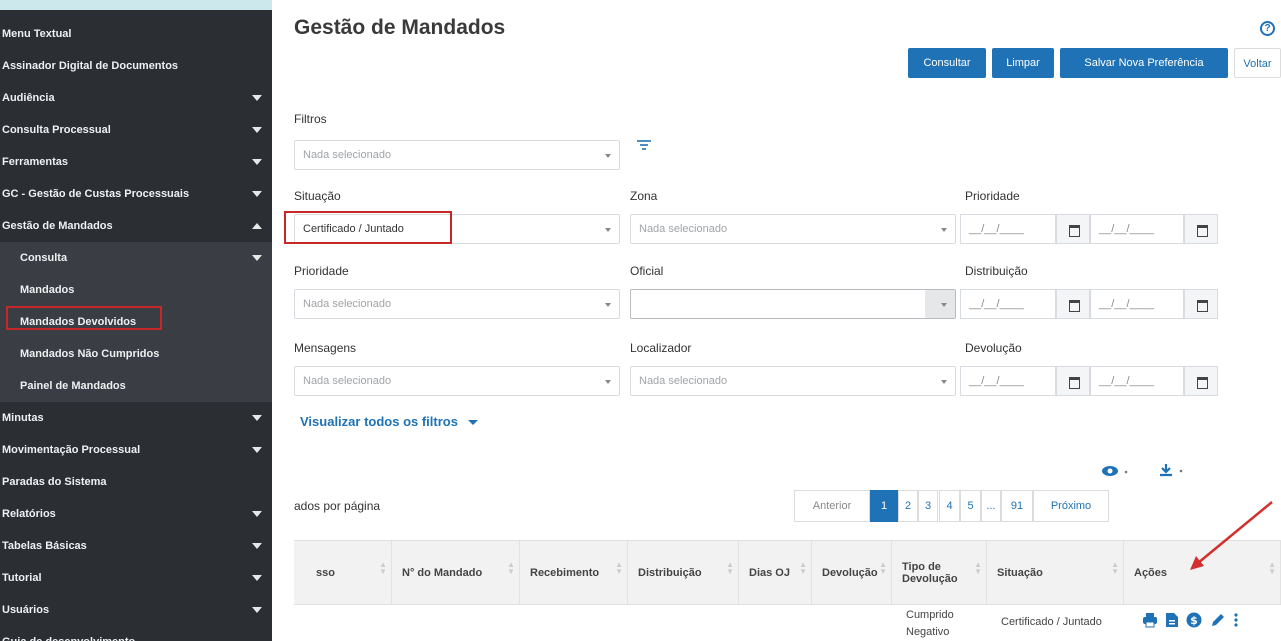  What do you see at coordinates (1008, 304) in the screenshot?
I see `distribuicao-date-from: __/__/____` at bounding box center [1008, 304].